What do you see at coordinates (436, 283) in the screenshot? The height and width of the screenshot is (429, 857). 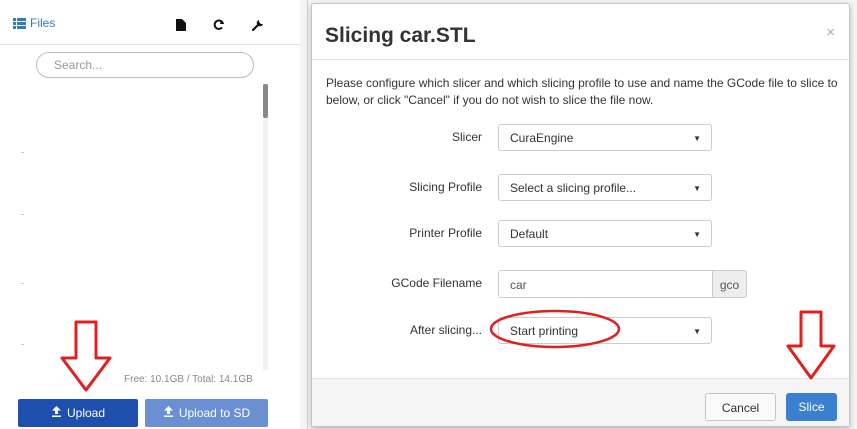 I see `gcode-filename-label: GCode Filename` at bounding box center [436, 283].